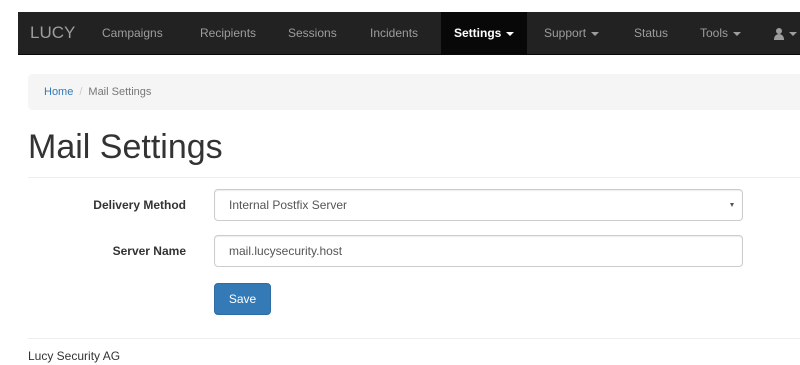  Describe the element at coordinates (785, 33) in the screenshot. I see `nav-item-user` at that location.